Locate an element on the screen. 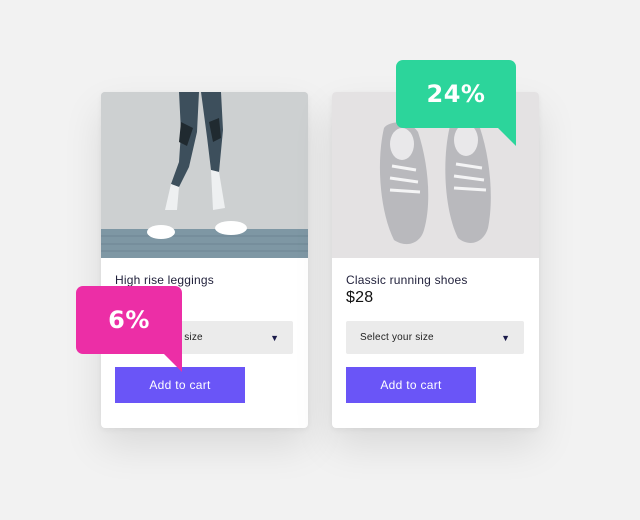 The image size is (640, 520). size-select-placeholder: Select your size is located at coordinates (397, 337).